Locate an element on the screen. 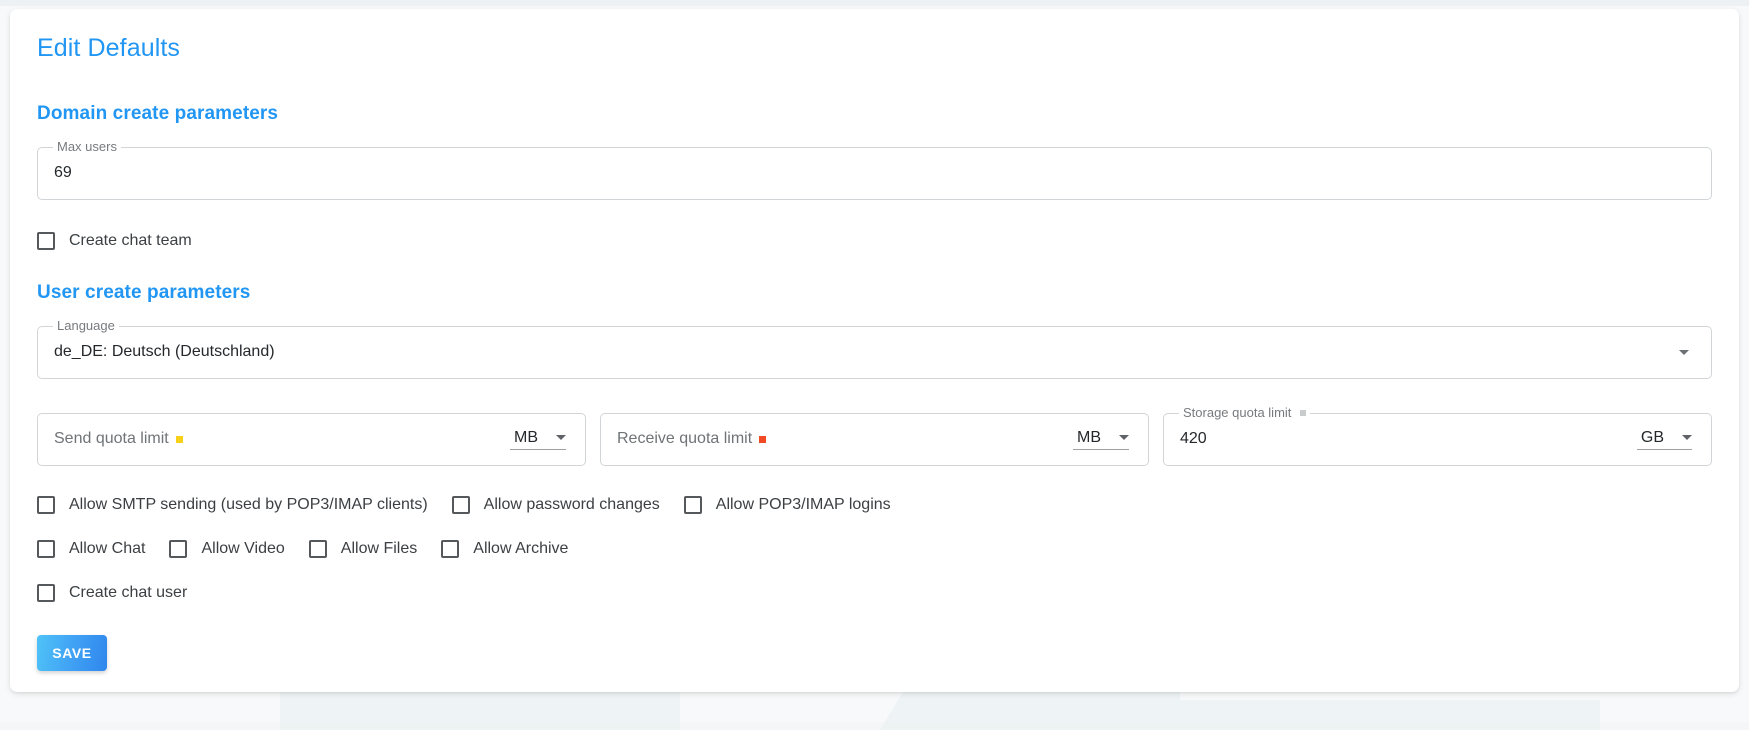 The image size is (1749, 730). receive-quota-limit-placeholder-text: Receive quota limit is located at coordinates (684, 439).